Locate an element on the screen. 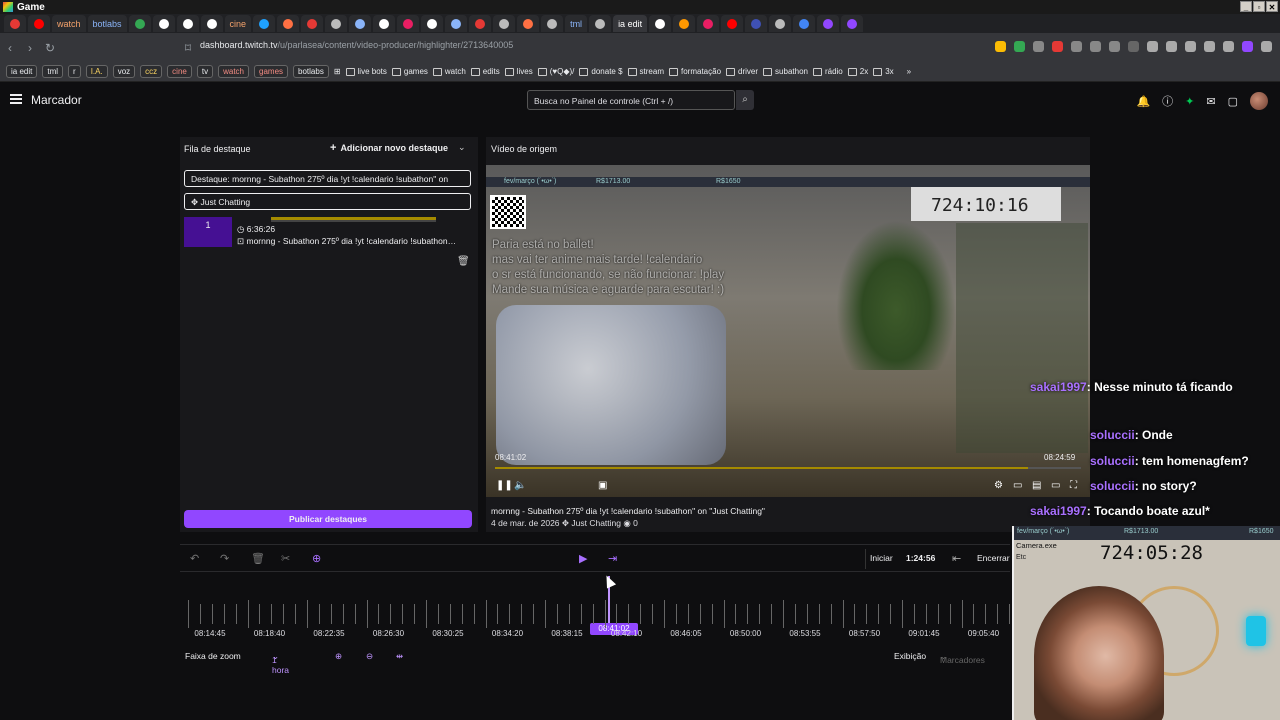  play-icon: ▶ is located at coordinates (583, 558).